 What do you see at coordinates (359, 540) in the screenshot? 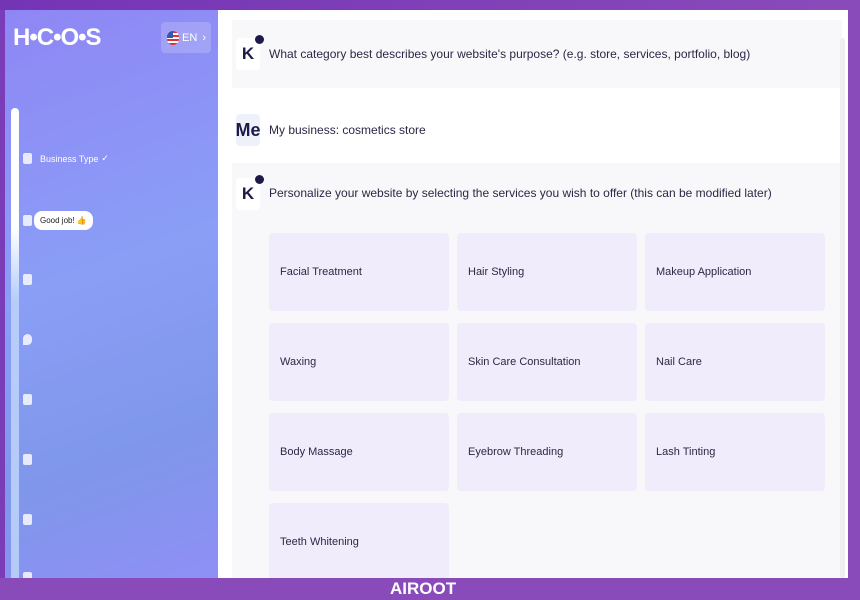
I see `service-option: Teeth Whitening` at bounding box center [359, 540].